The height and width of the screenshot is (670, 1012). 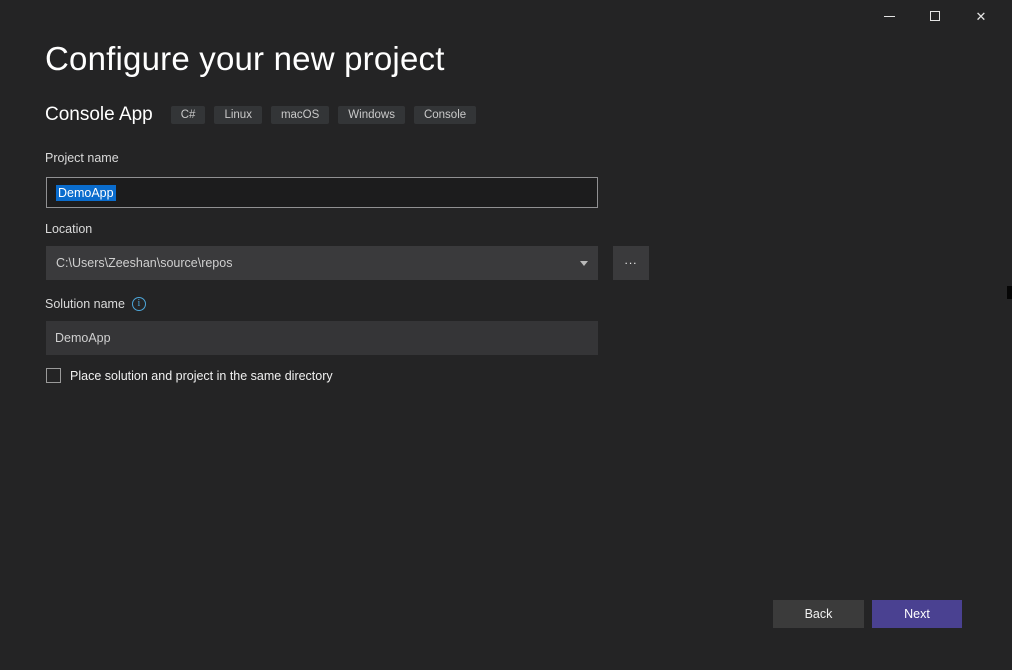 What do you see at coordinates (322, 338) in the screenshot?
I see `solution-name-input: DemoApp` at bounding box center [322, 338].